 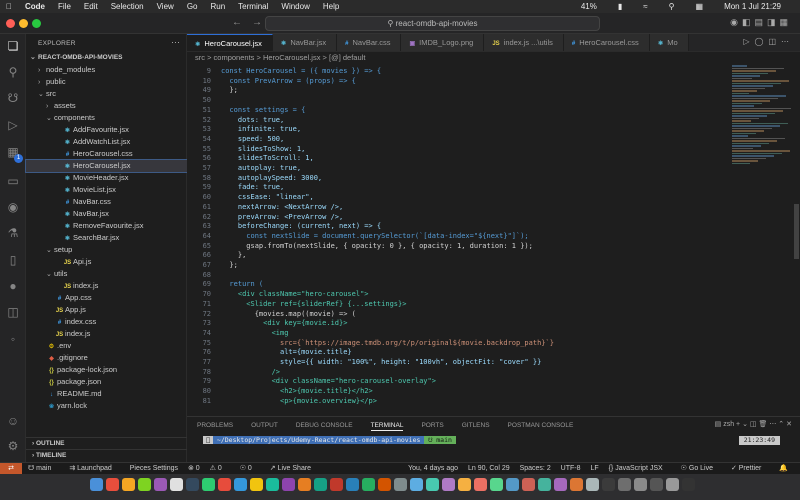 I want to click on status-language: {} JavaScript JSX, so click(x=640, y=468).